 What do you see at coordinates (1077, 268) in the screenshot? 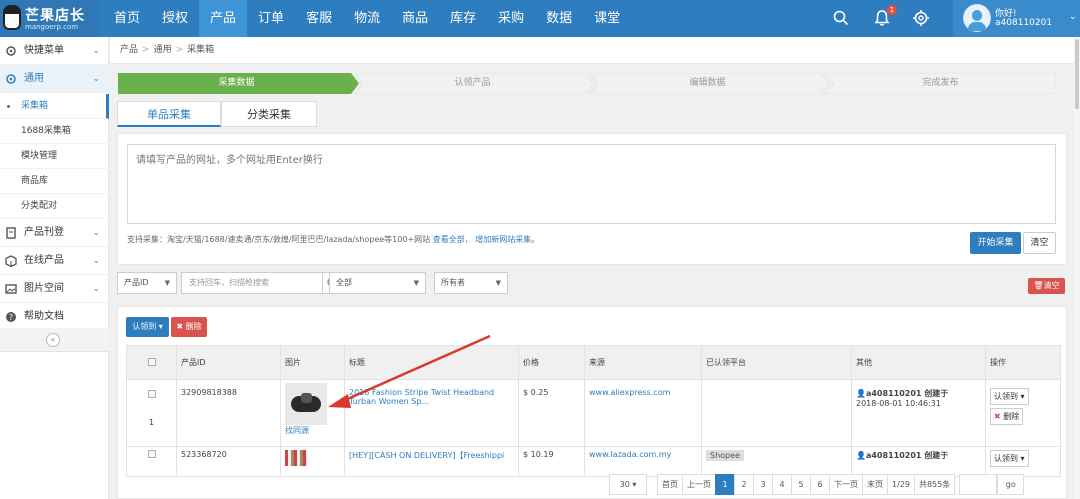
I see `page-scrollbar` at bounding box center [1077, 268].